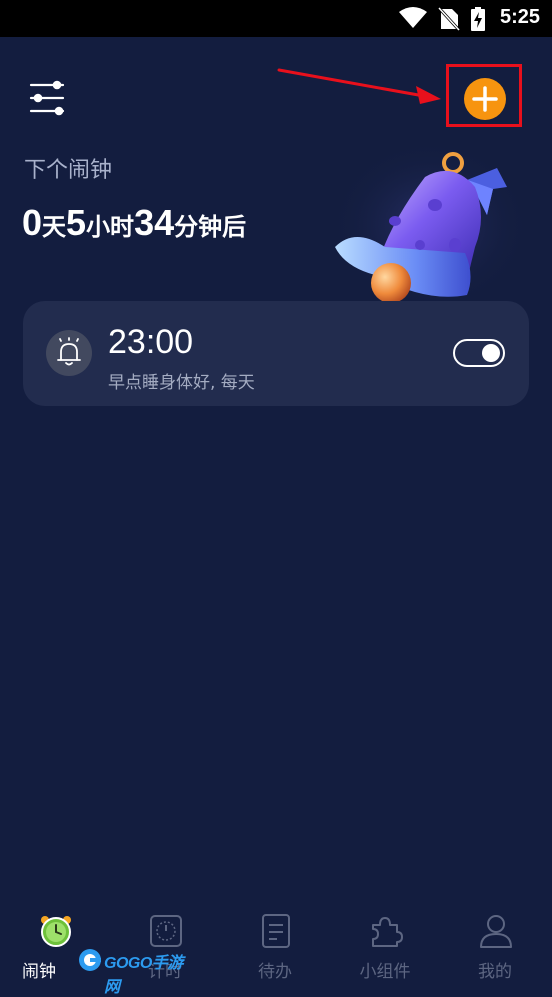 The image size is (552, 997). What do you see at coordinates (519, 17) in the screenshot?
I see `status-time: 5:25` at bounding box center [519, 17].